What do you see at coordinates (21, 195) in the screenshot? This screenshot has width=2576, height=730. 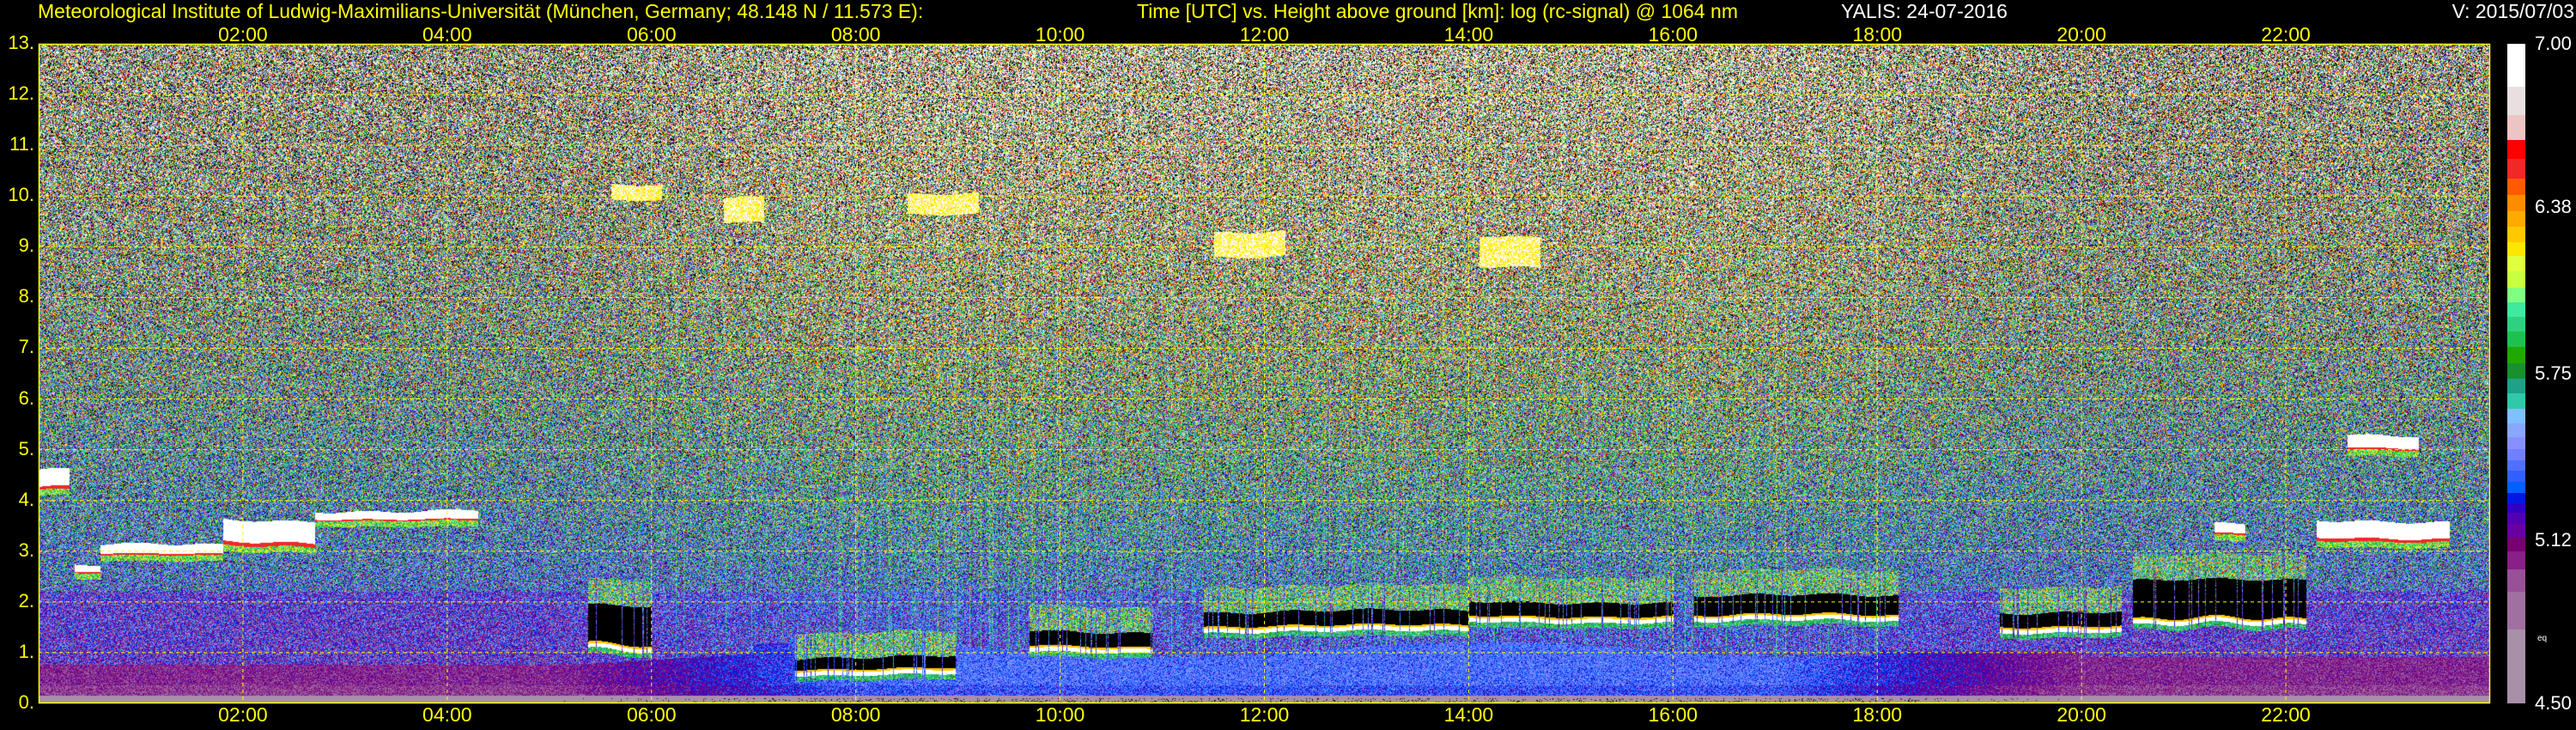 I see `y-tick-label: 10.` at bounding box center [21, 195].